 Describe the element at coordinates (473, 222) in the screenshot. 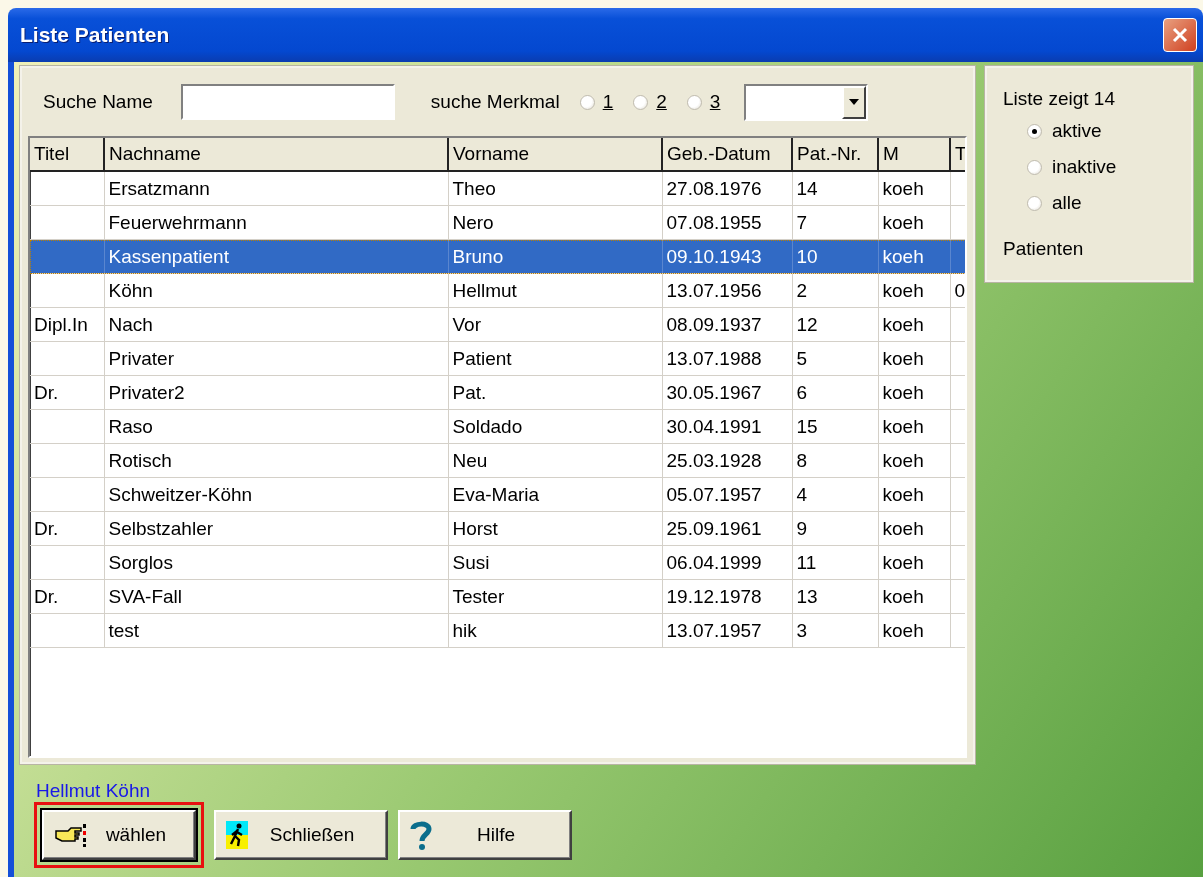

I see `table-cell: Nero` at that location.